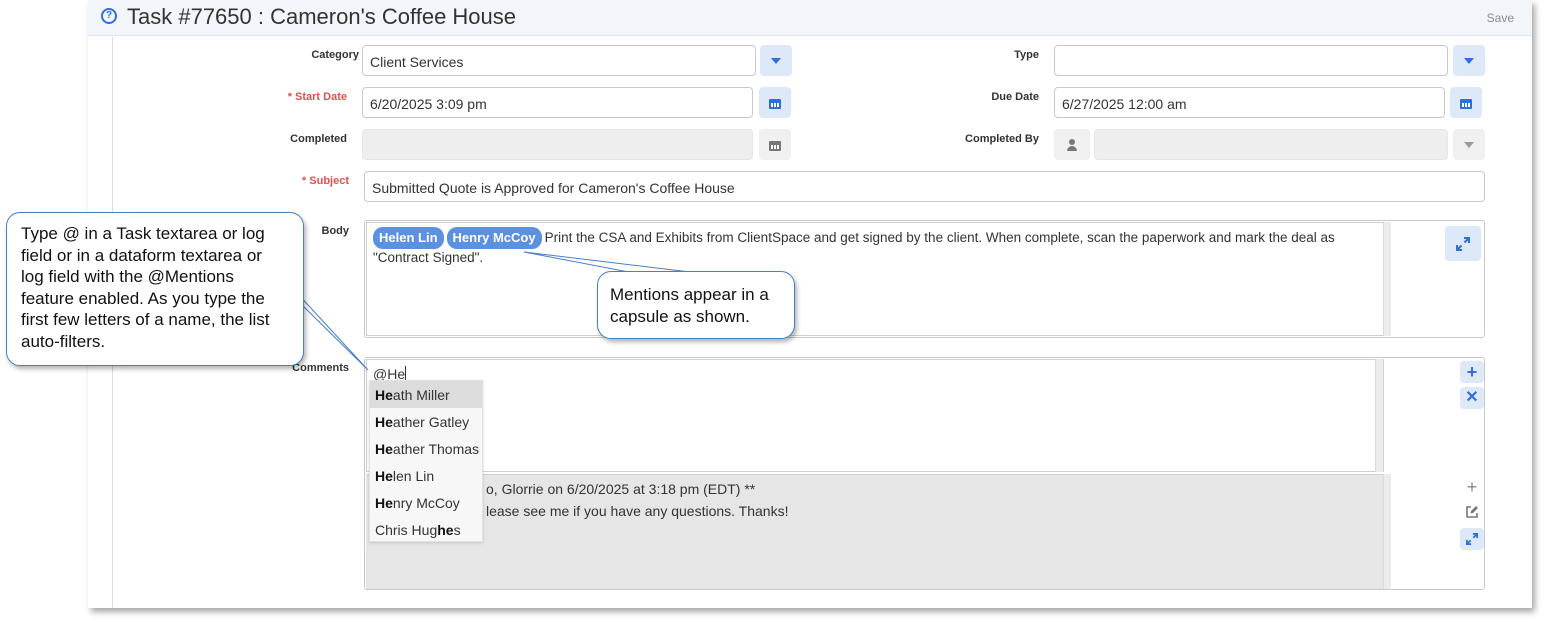  I want to click on add-log-button: +, so click(1472, 487).